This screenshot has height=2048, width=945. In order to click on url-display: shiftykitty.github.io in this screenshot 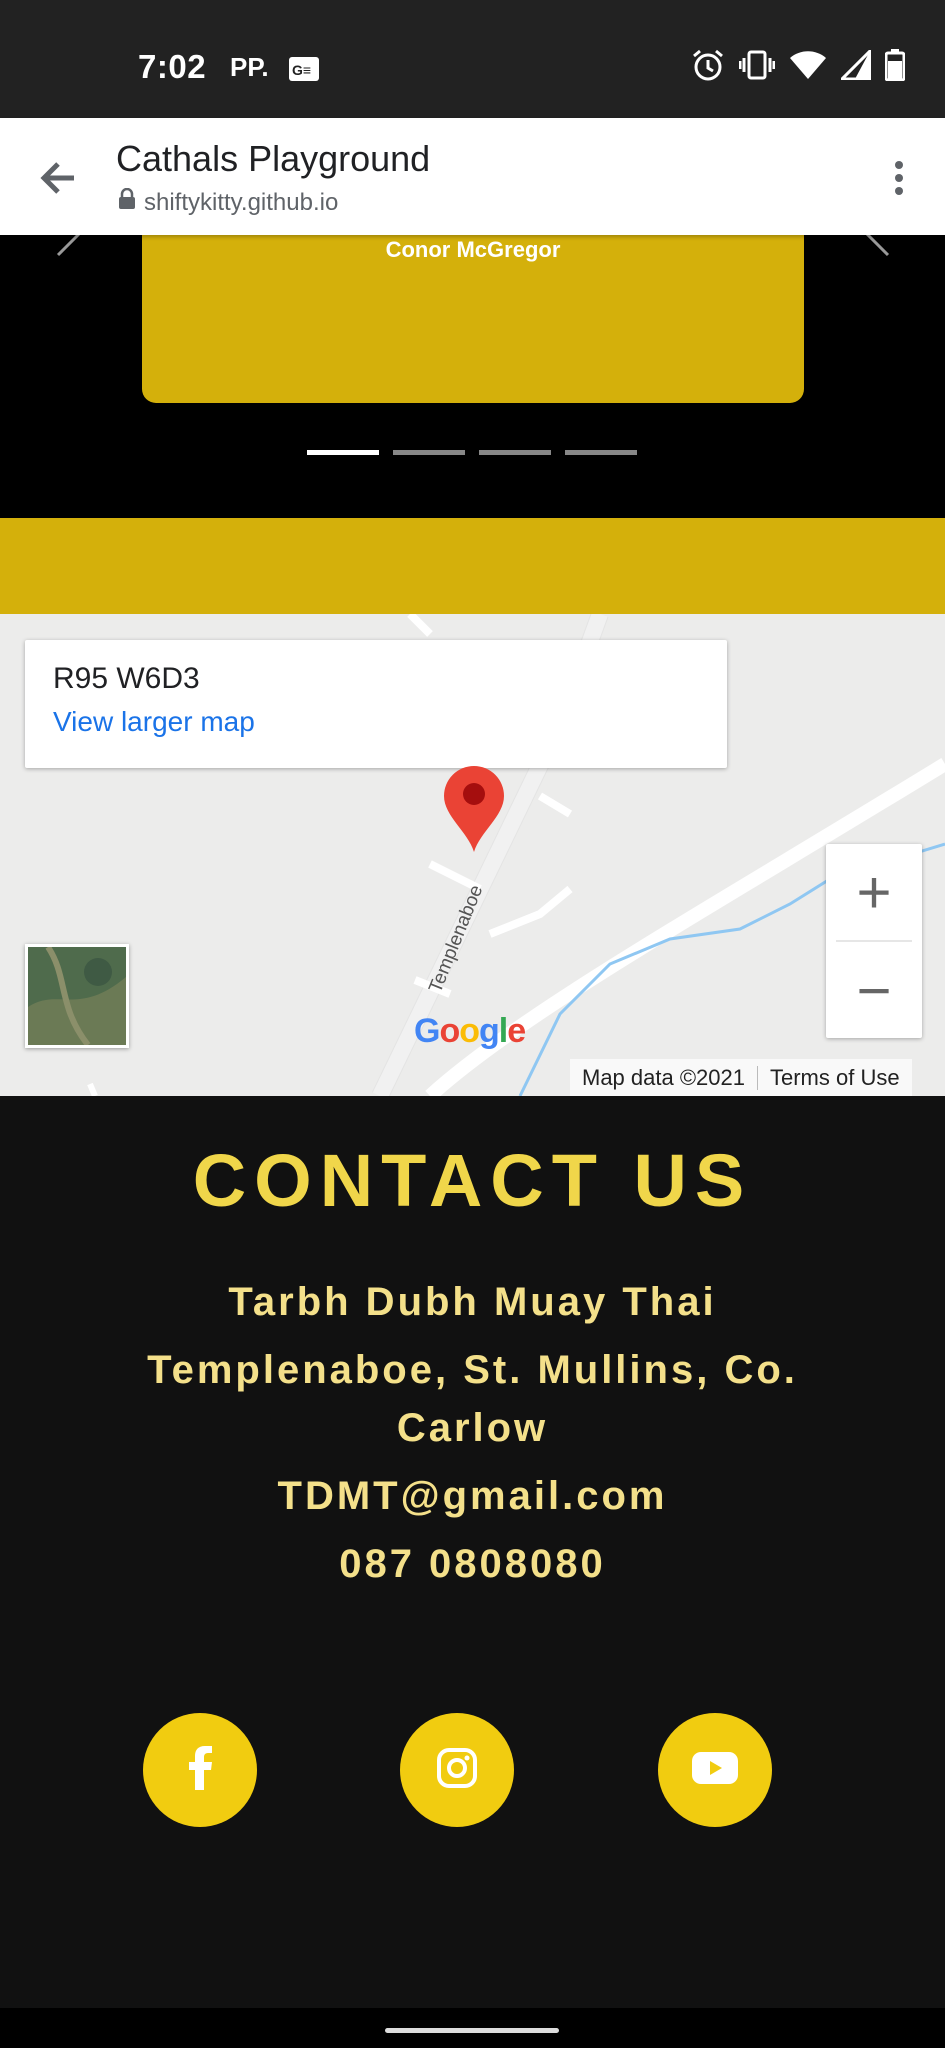, I will do `click(228, 202)`.